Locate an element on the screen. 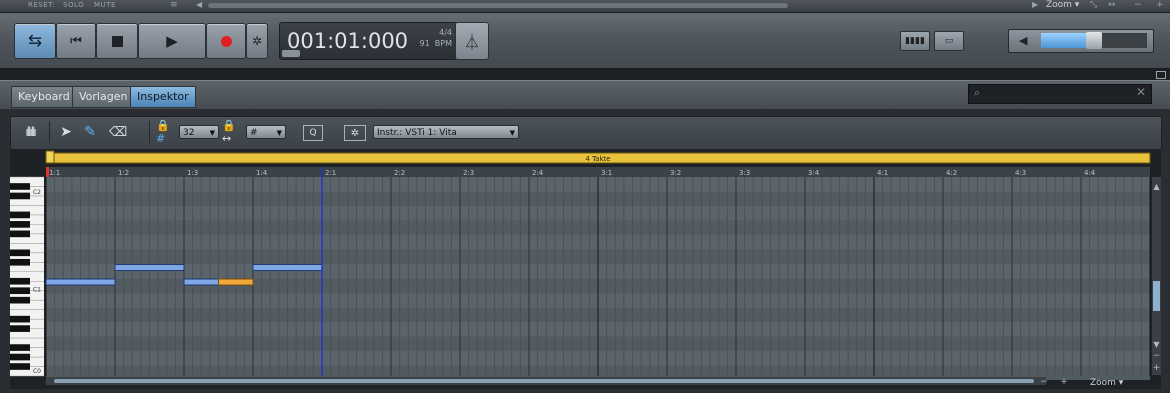 This screenshot has height=393, width=1170. reset-label: RESET: is located at coordinates (41, 5).